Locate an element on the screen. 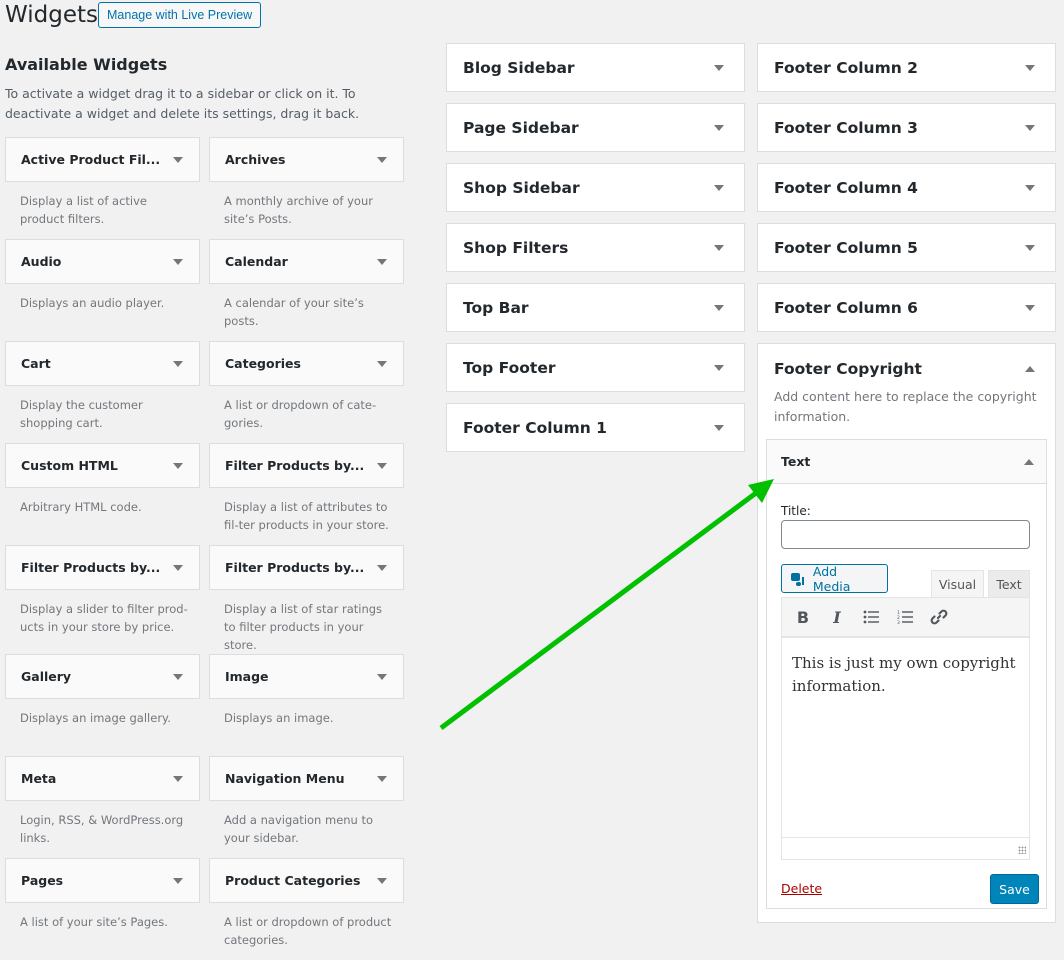  sidebar-top-bar: Top Bar is located at coordinates (595, 307).